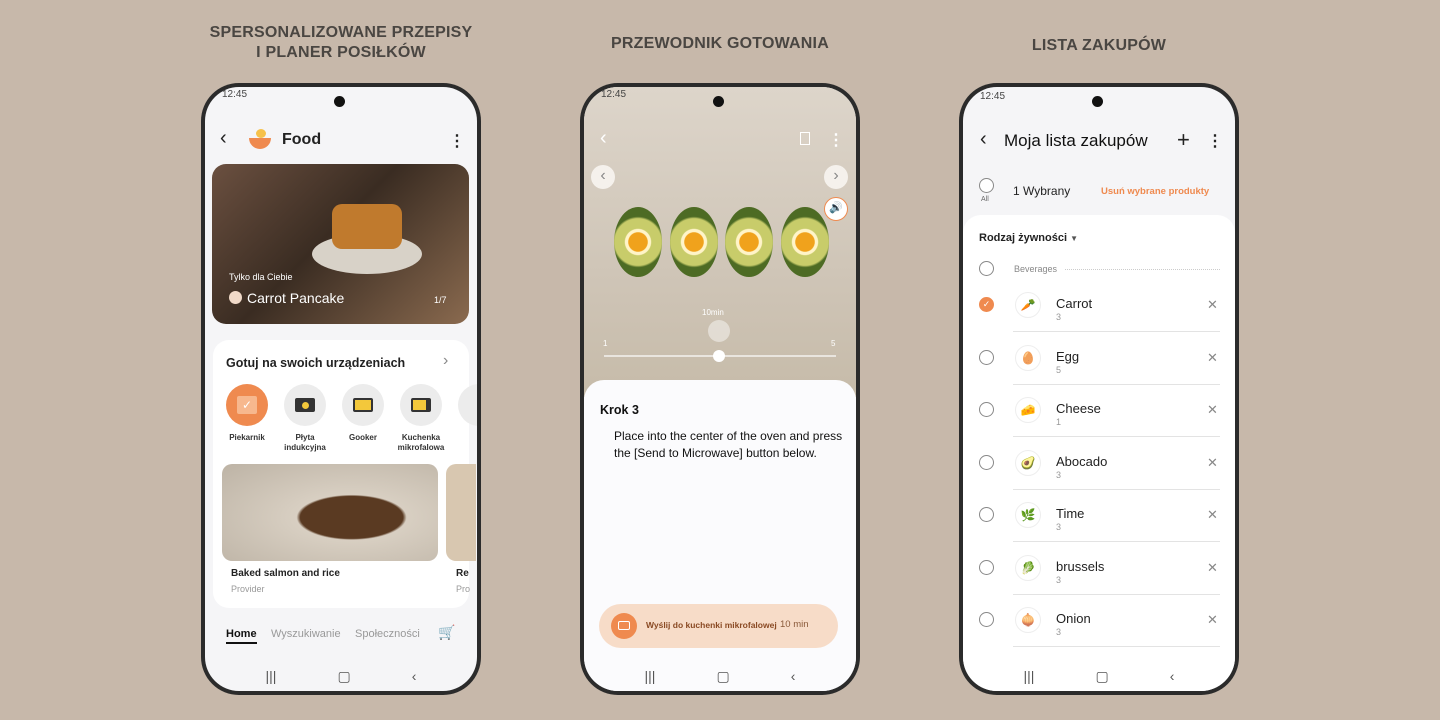  What do you see at coordinates (603, 177) in the screenshot?
I see `prev-step-button: ‹` at bounding box center [603, 177].